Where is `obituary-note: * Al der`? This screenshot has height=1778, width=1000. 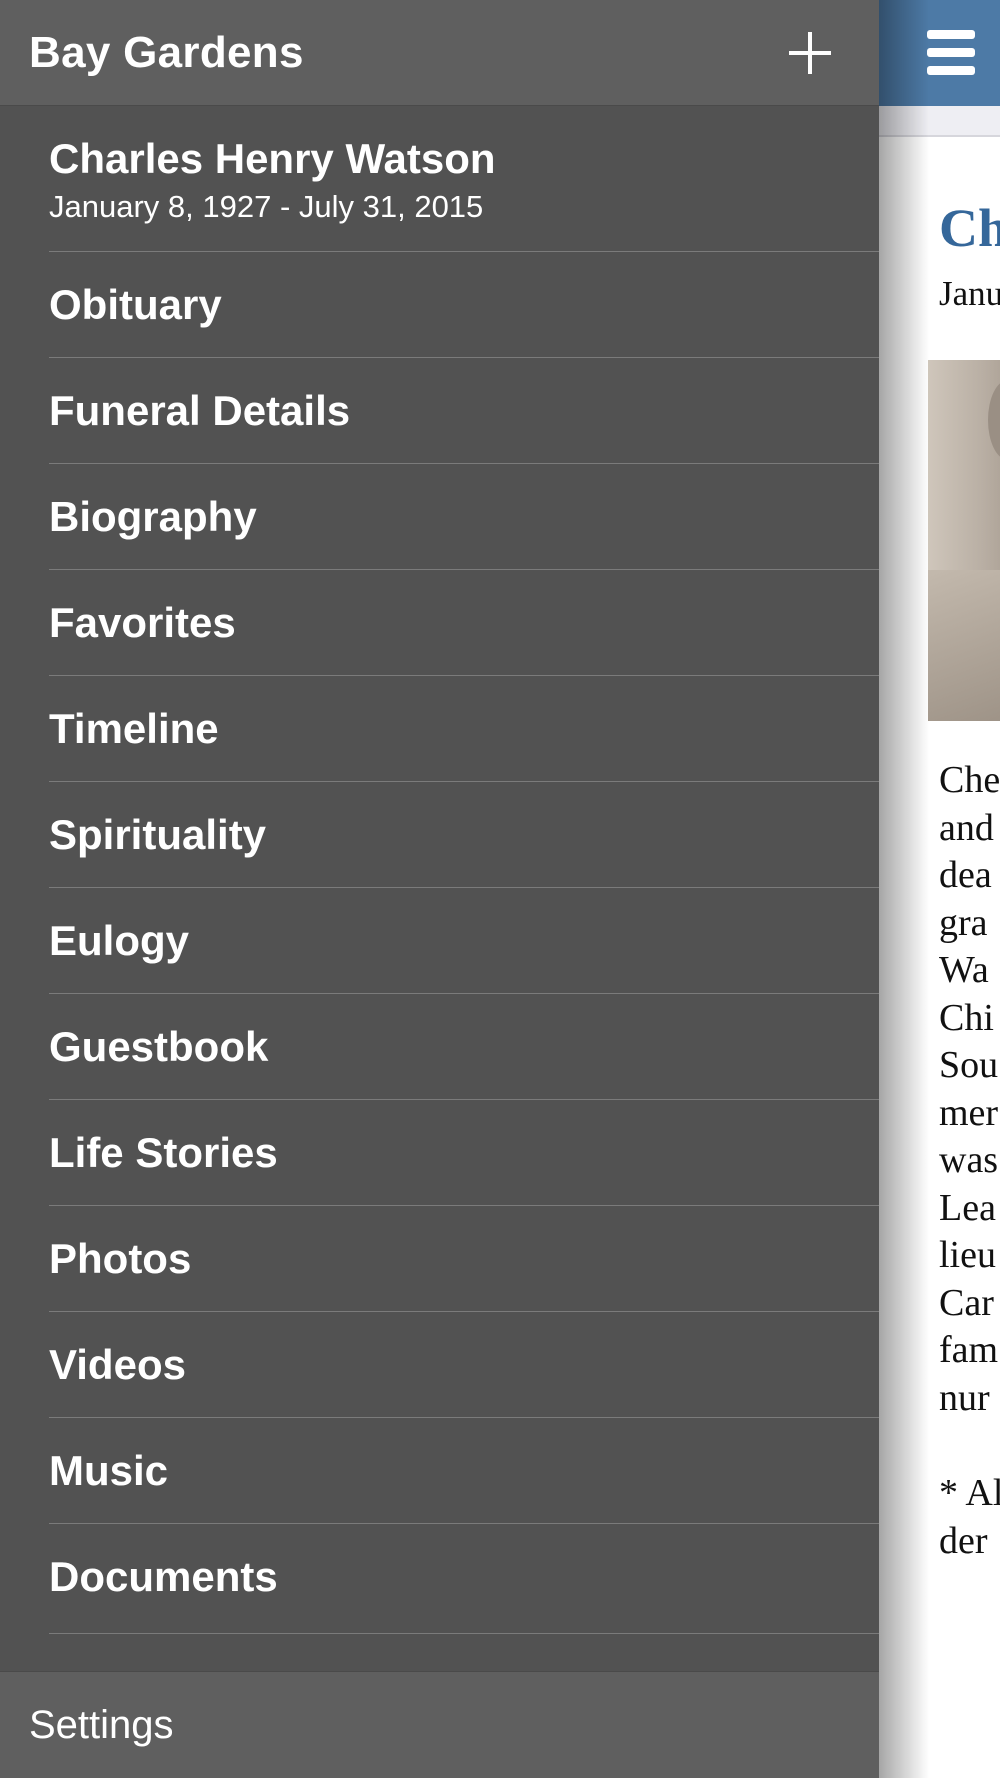
obituary-note: * Al der is located at coordinates (969, 1517).